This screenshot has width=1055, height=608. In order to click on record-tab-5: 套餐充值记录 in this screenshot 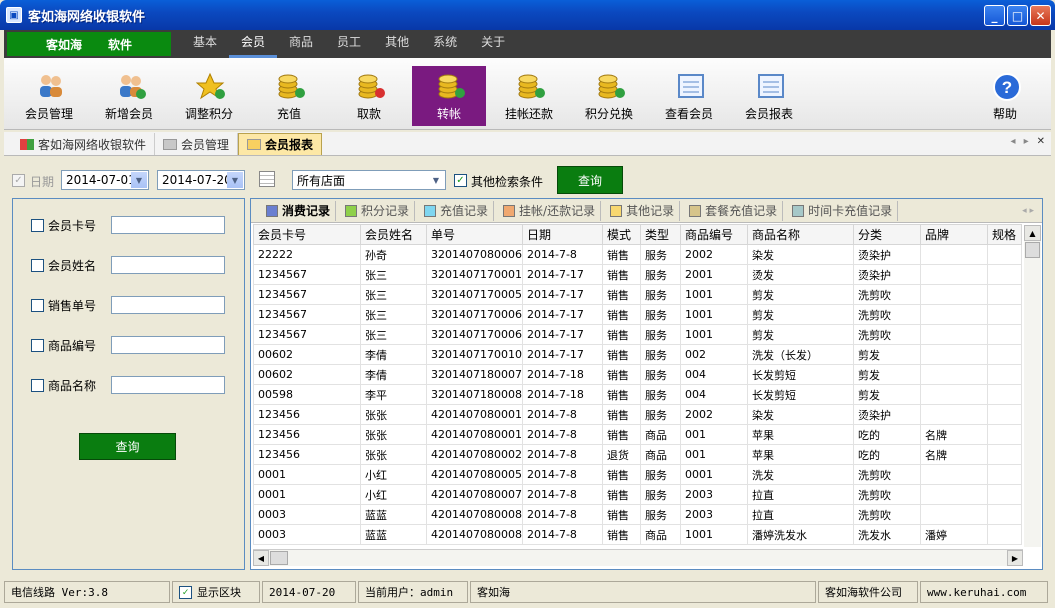, I will do `click(734, 210)`.